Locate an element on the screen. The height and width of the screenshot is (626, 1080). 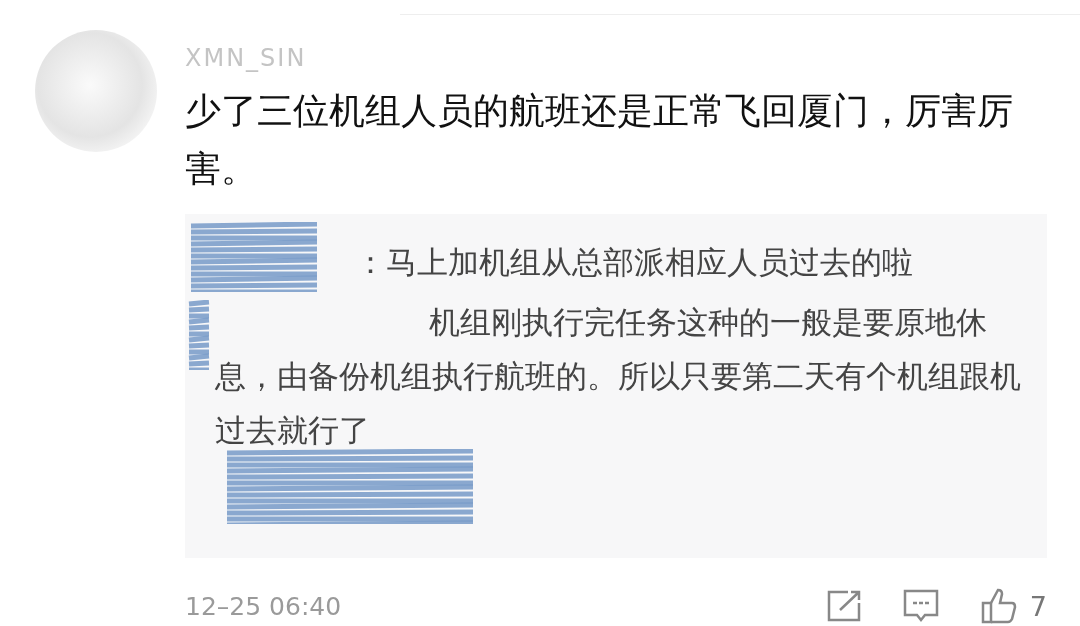
thumbs-up-icon is located at coordinates (998, 606).